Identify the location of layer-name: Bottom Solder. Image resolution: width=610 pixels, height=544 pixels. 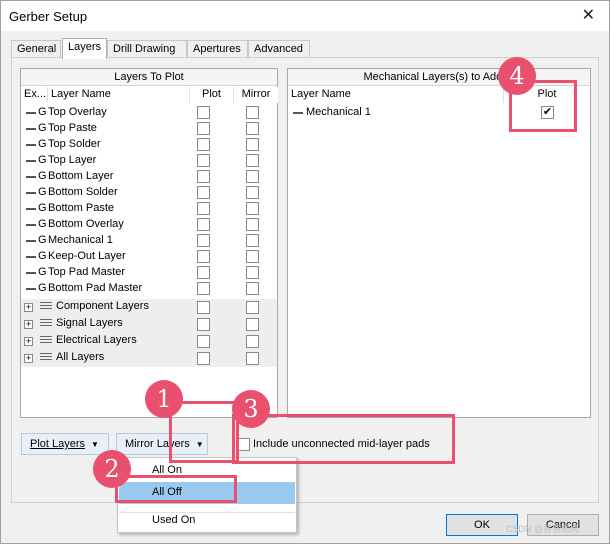
(83, 192).